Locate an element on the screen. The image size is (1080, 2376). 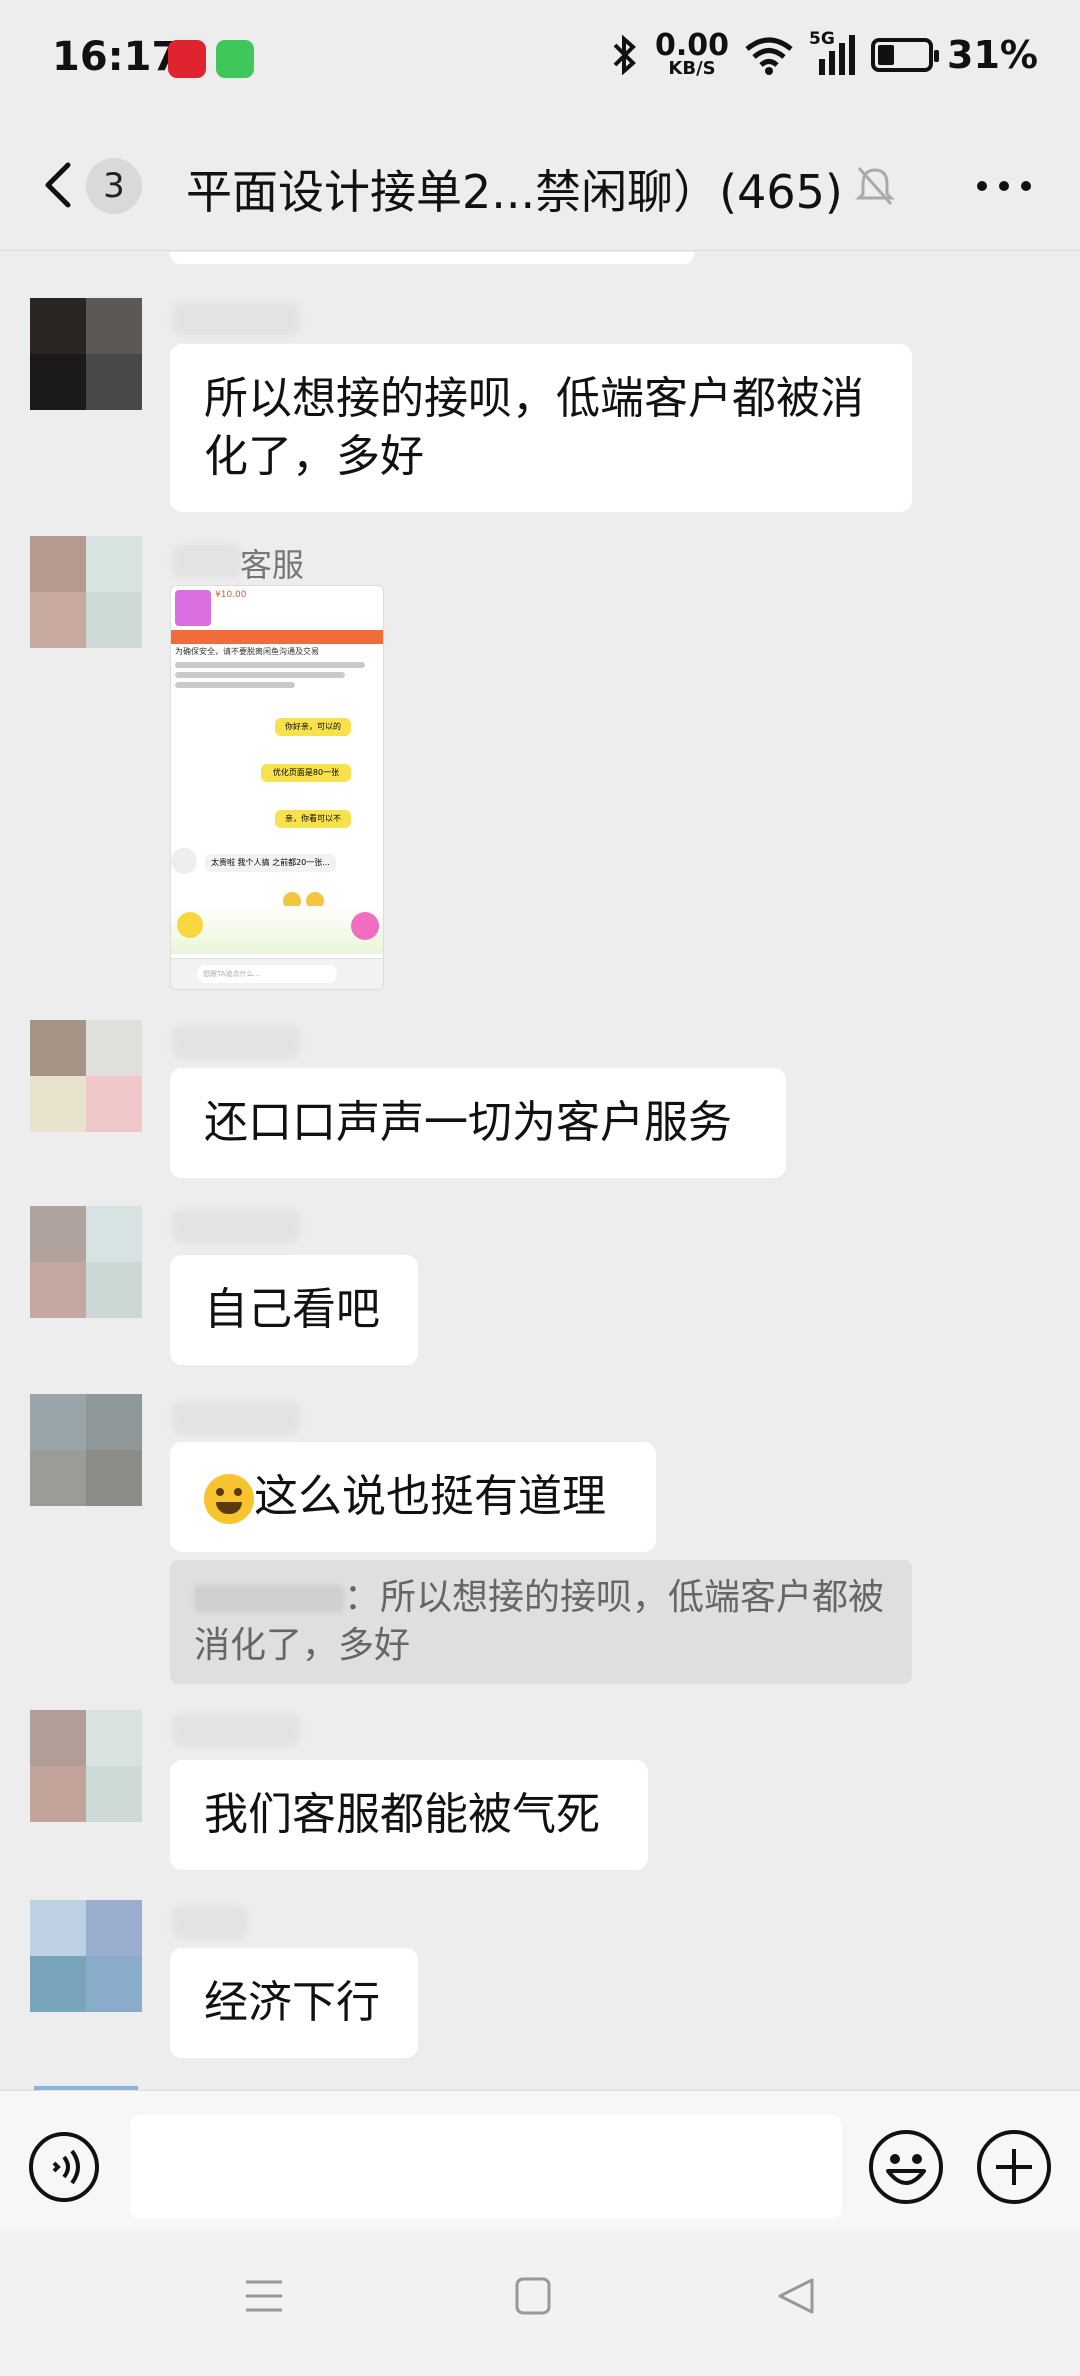
status-bar: 16:17 0.00 KB/S 5G 31% is located at coordinates (540, 60).